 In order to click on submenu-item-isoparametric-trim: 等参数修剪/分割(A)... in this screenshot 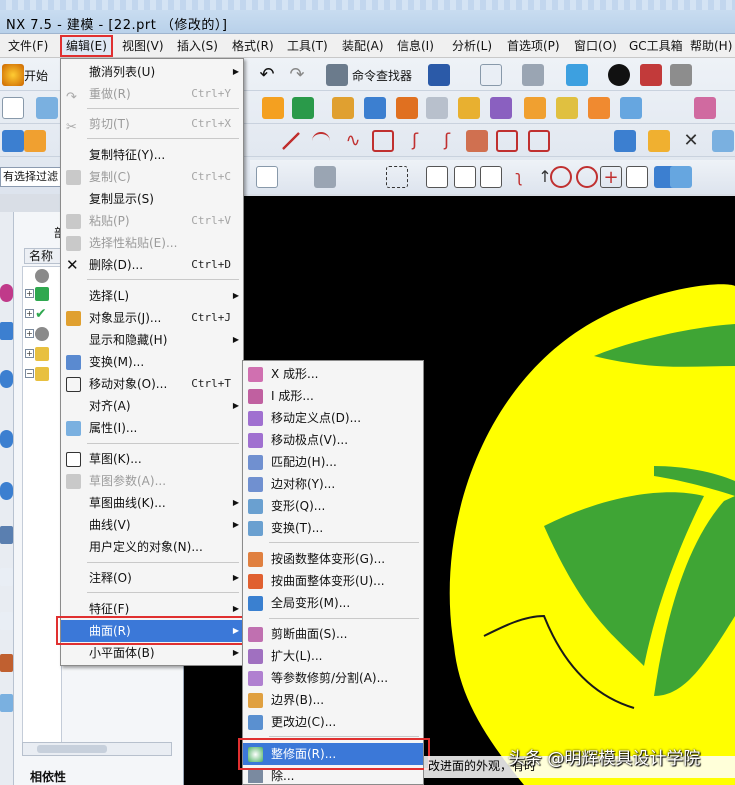, I will do `click(333, 678)`.